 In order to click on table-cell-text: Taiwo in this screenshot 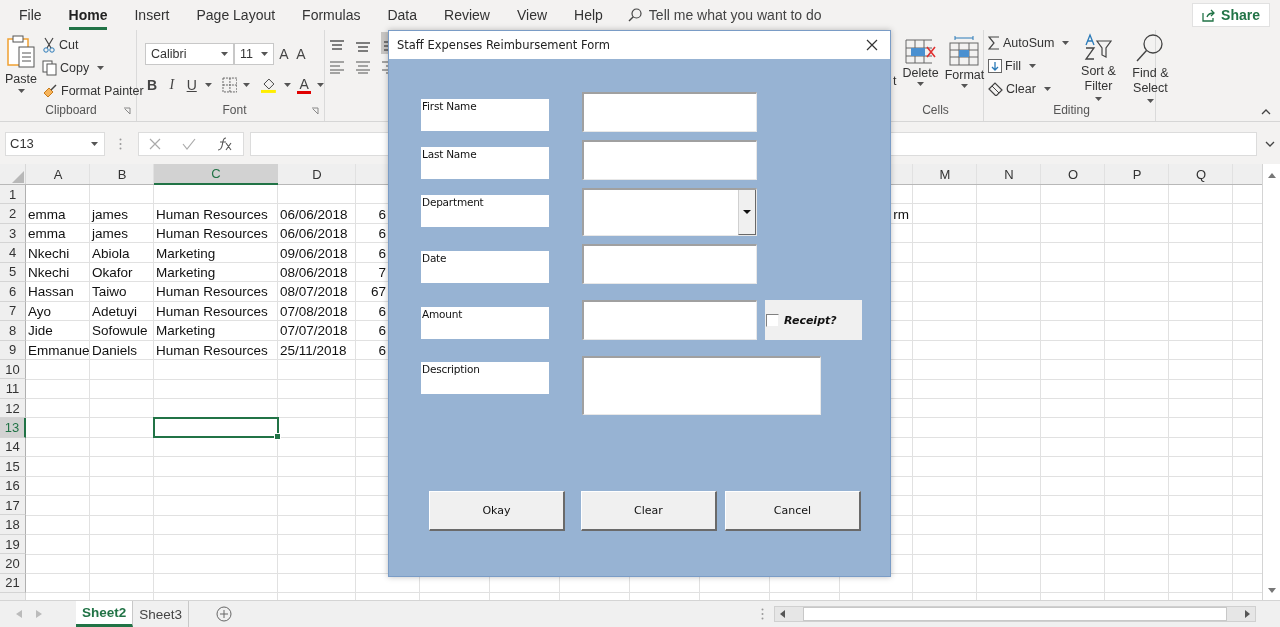, I will do `click(109, 292)`.